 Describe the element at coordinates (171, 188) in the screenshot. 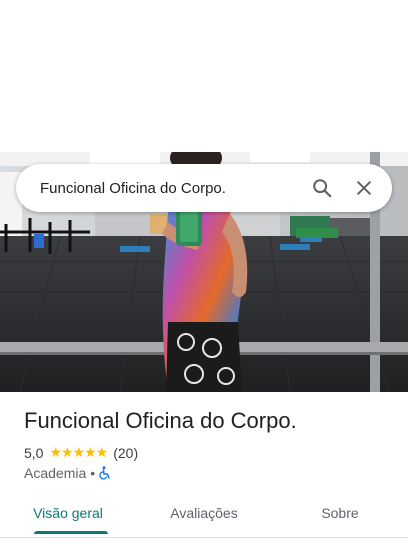

I see `search-query: Funcional Oficina do Corpo.` at that location.